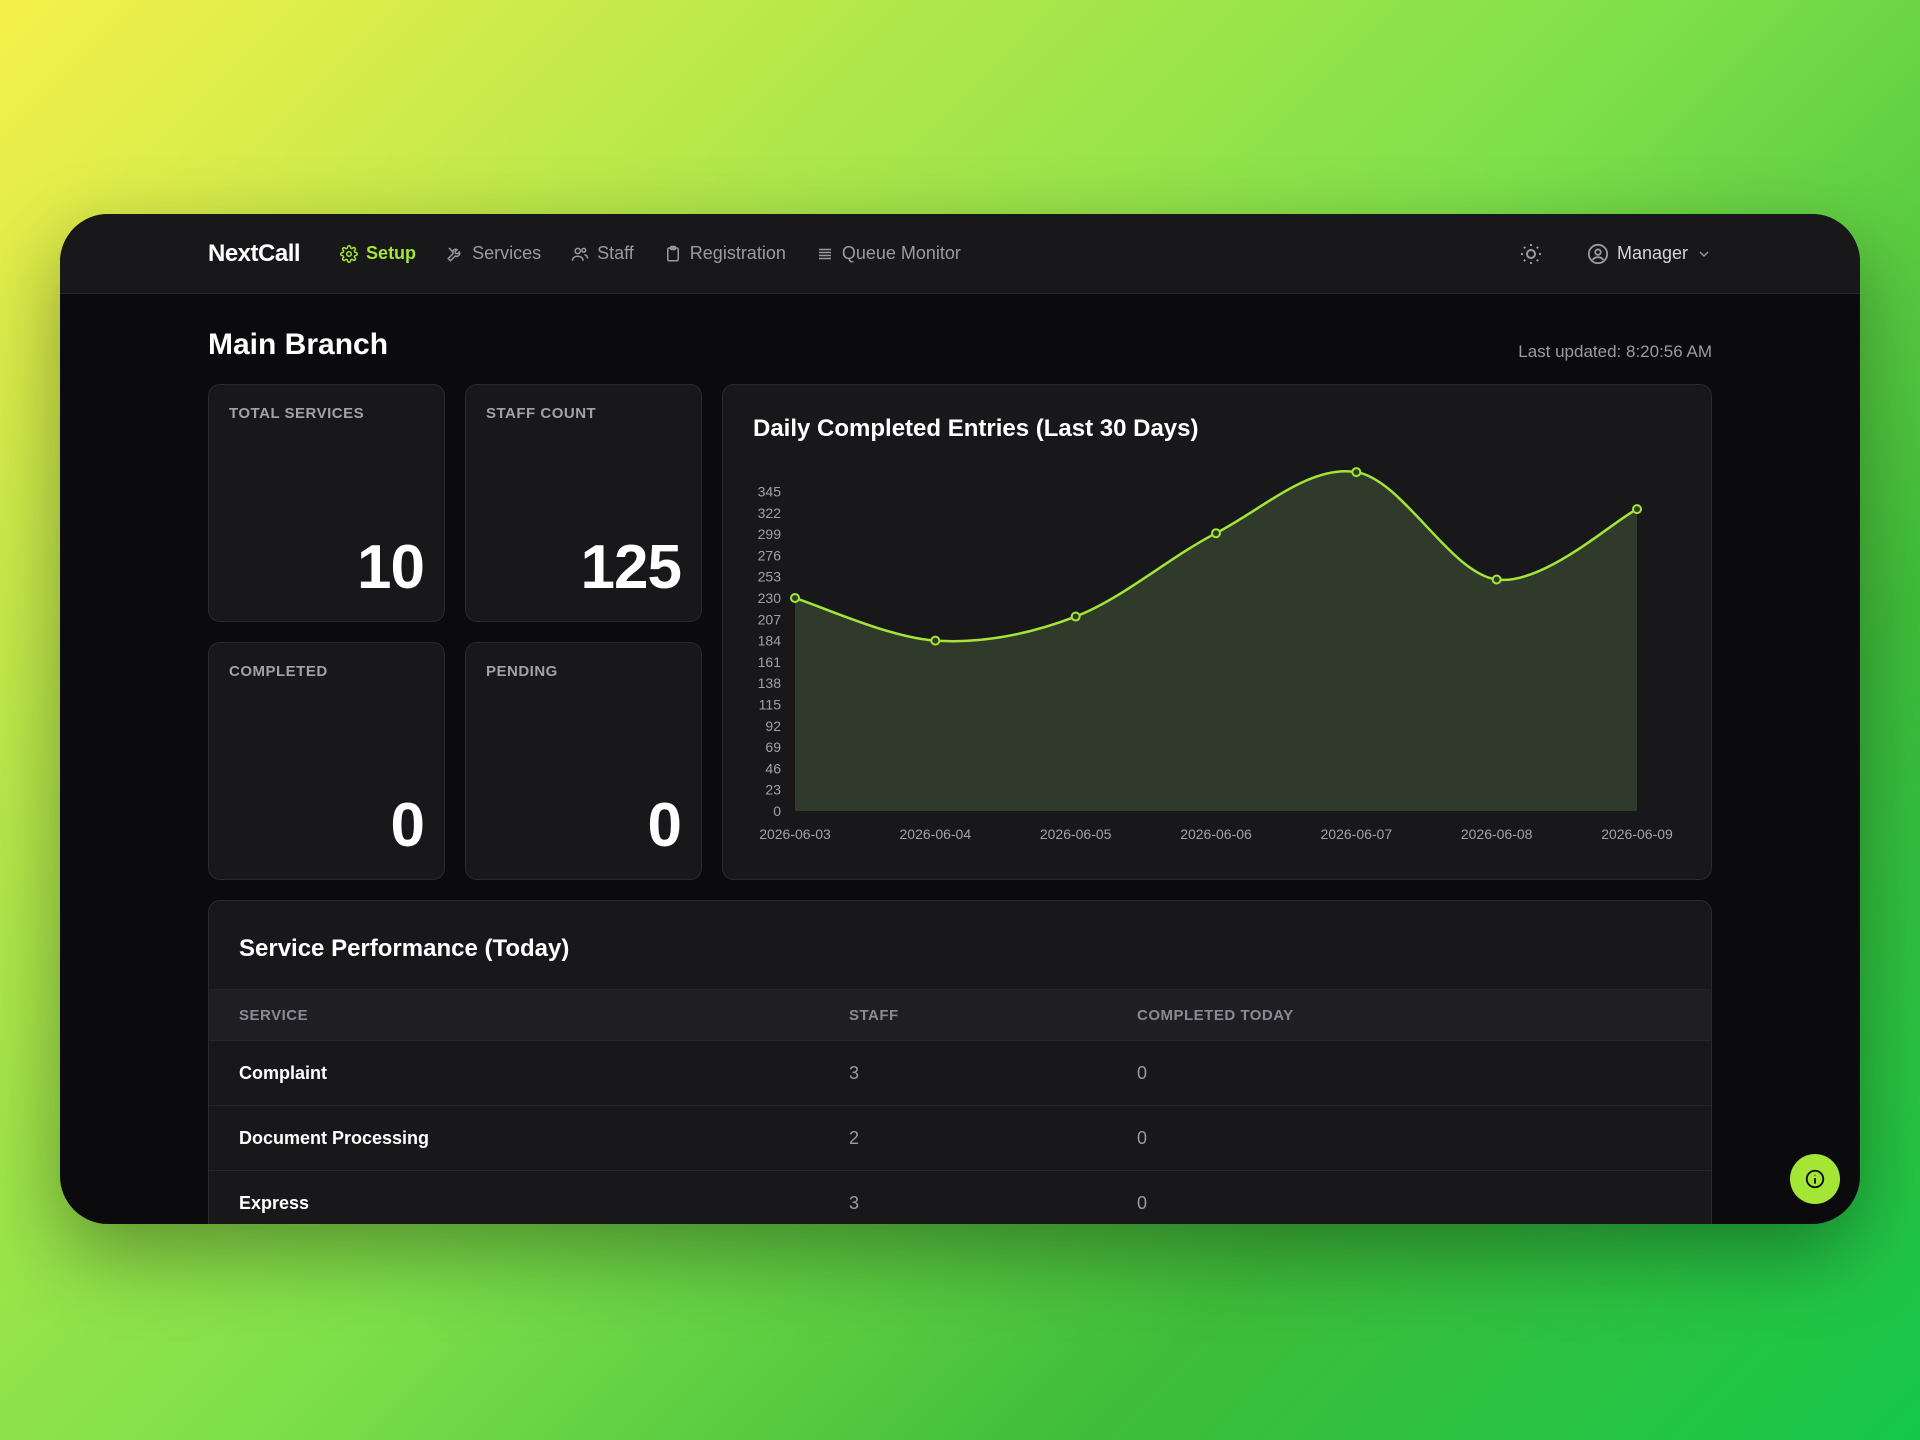 Image resolution: width=1920 pixels, height=1440 pixels. I want to click on table-title: Service Performance (Today), so click(404, 948).